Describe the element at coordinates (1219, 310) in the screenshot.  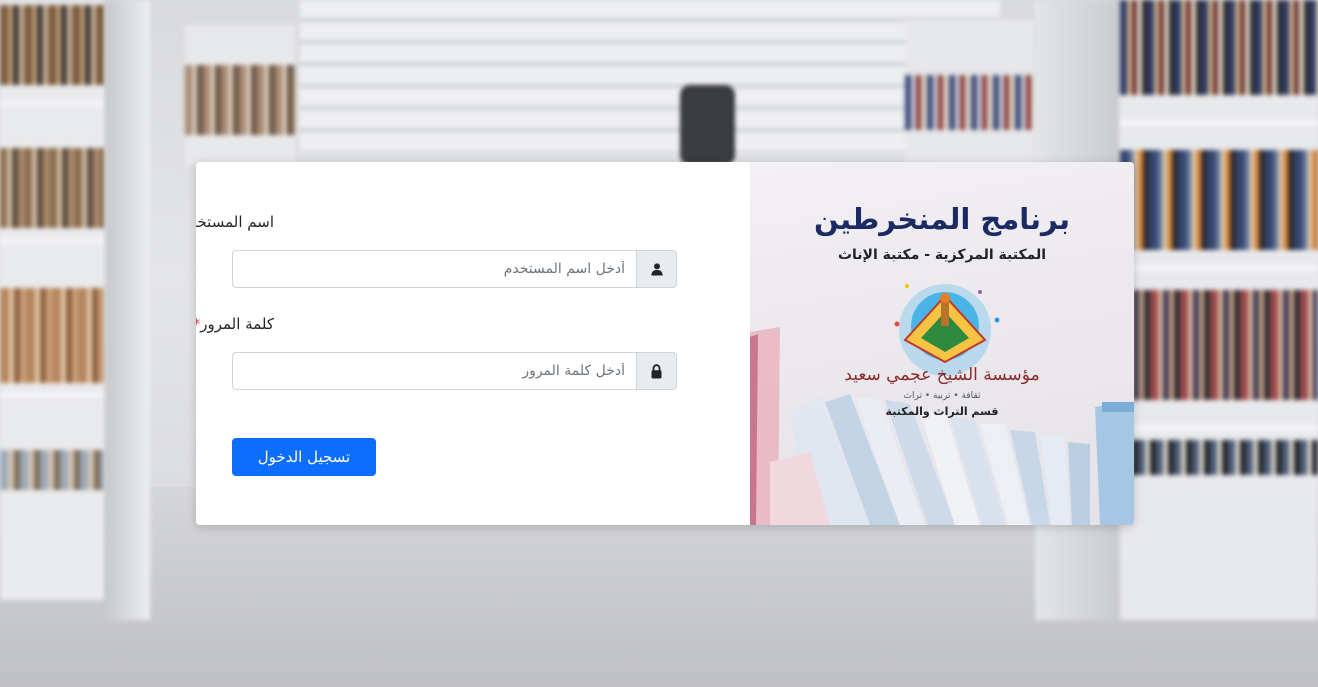
I see `background-shelf-right` at that location.